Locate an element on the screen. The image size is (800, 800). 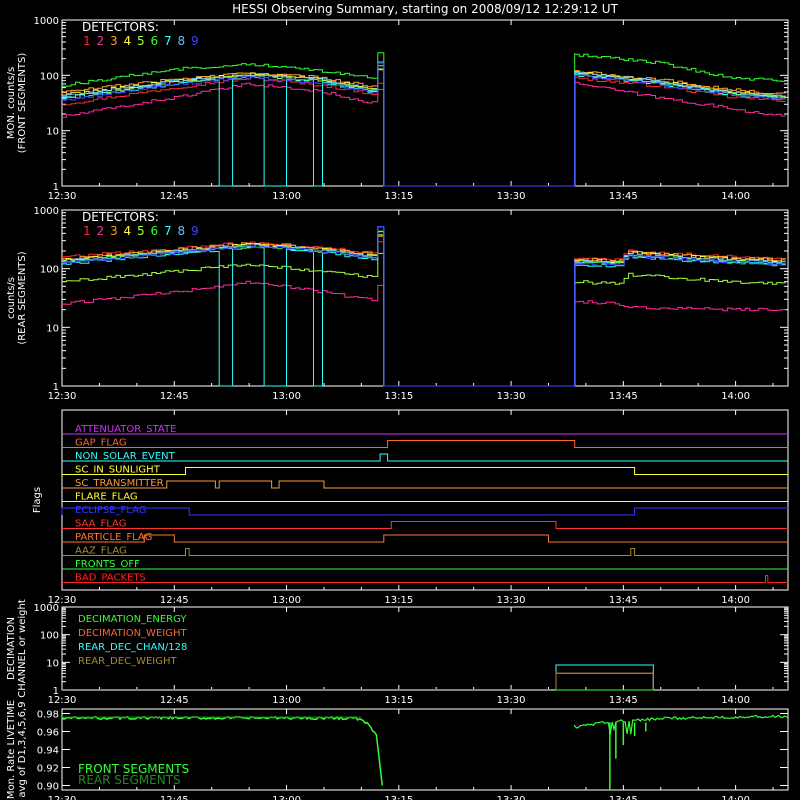
y-tick-label: 0.98 is located at coordinates (48, 715).